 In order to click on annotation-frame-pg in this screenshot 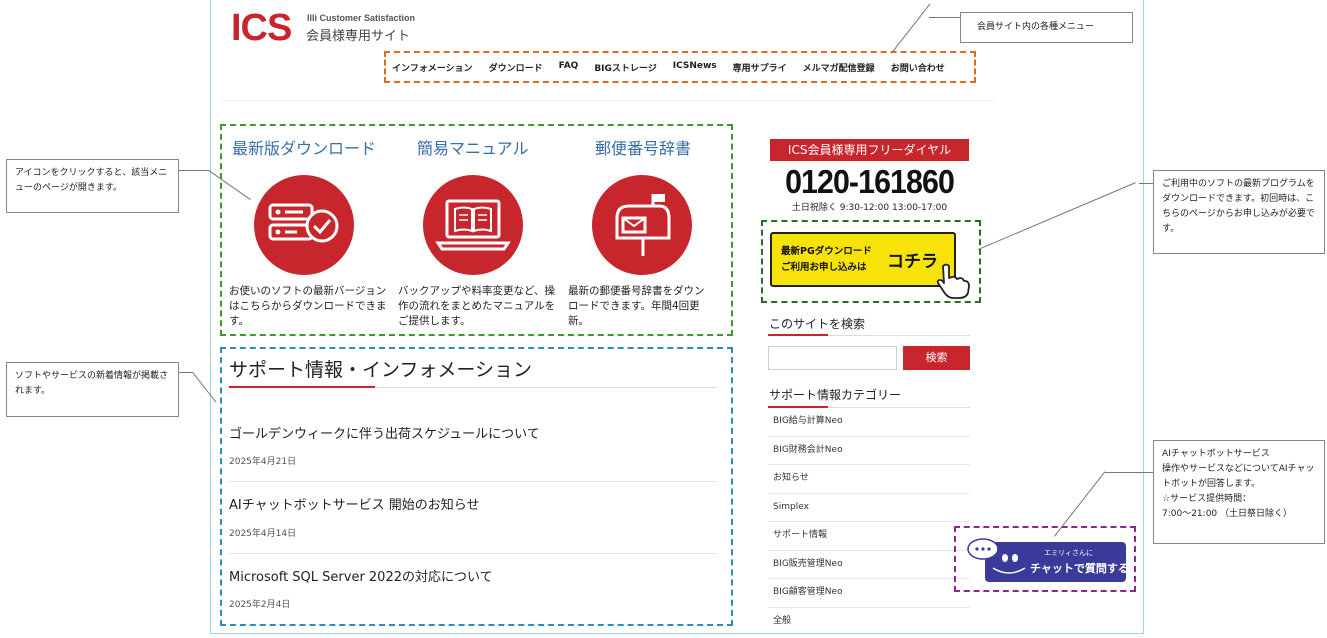, I will do `click(871, 261)`.